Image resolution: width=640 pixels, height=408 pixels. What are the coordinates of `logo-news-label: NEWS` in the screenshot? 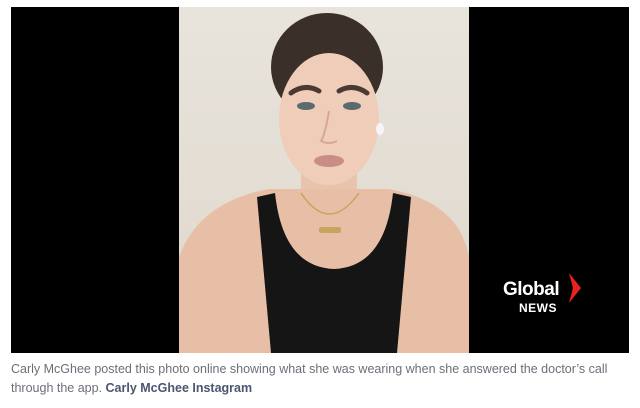 It's located at (538, 308).